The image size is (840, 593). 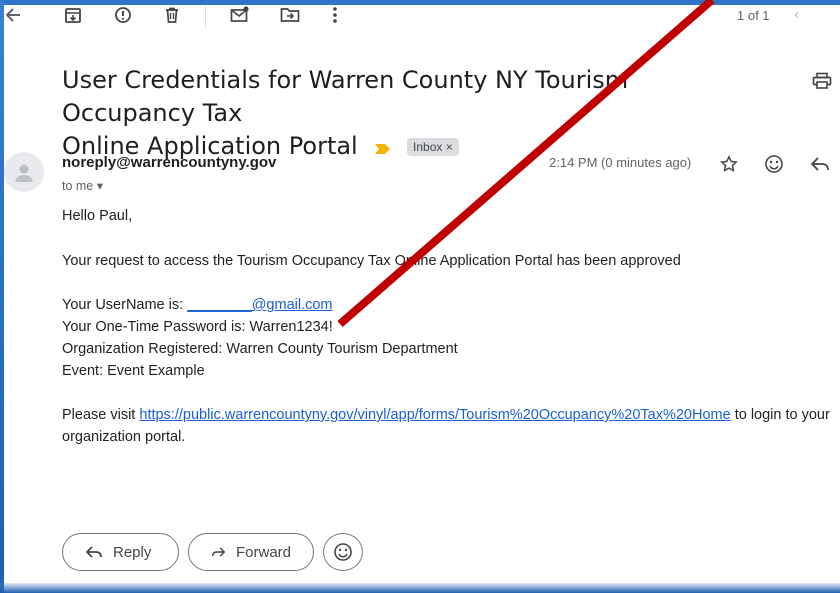 I want to click on star-icon, so click(x=729, y=164).